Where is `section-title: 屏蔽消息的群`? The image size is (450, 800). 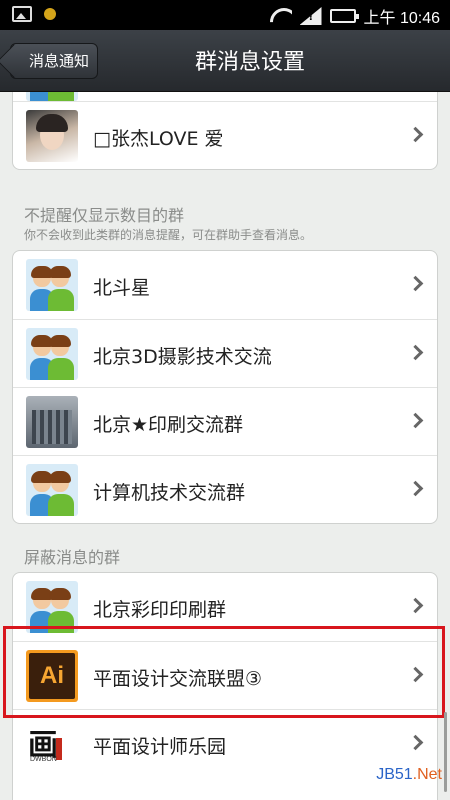
section-title: 屏蔽消息的群 is located at coordinates (72, 557).